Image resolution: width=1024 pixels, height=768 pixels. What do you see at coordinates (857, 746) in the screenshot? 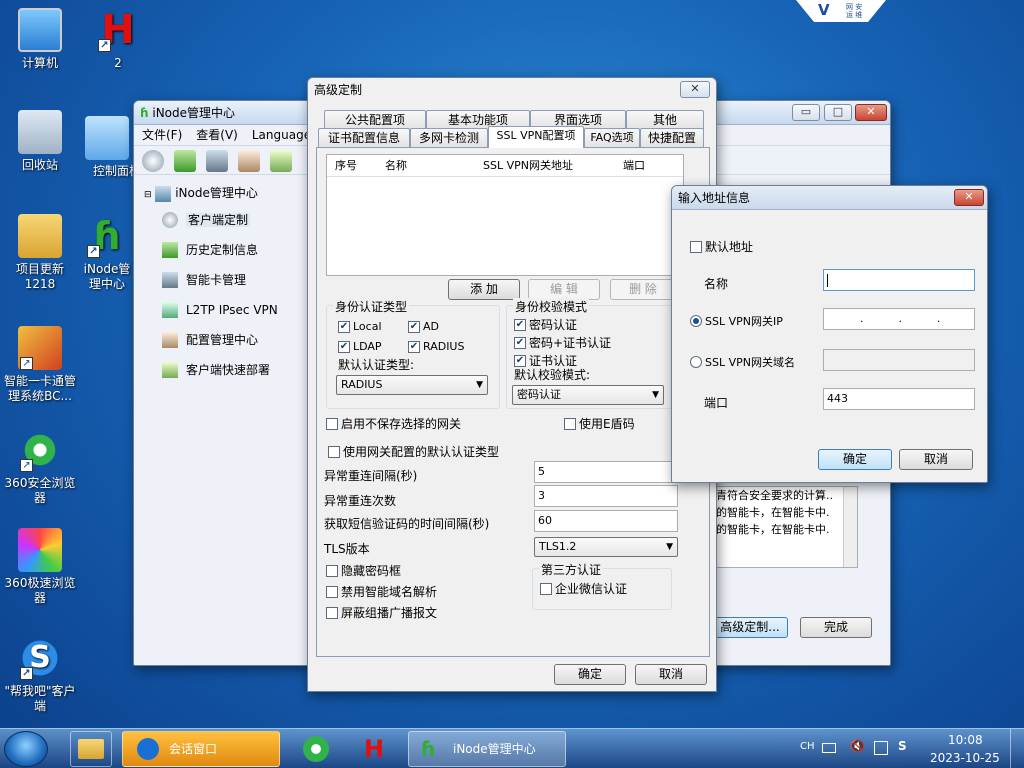
I see `volume-muted-icon: 🔇` at bounding box center [857, 746].